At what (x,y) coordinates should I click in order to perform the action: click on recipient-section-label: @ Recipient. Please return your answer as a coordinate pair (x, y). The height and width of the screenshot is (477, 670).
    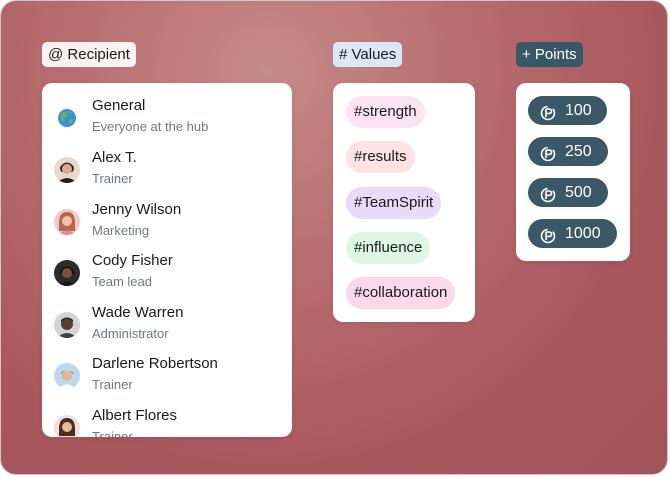
    Looking at the image, I should click on (89, 54).